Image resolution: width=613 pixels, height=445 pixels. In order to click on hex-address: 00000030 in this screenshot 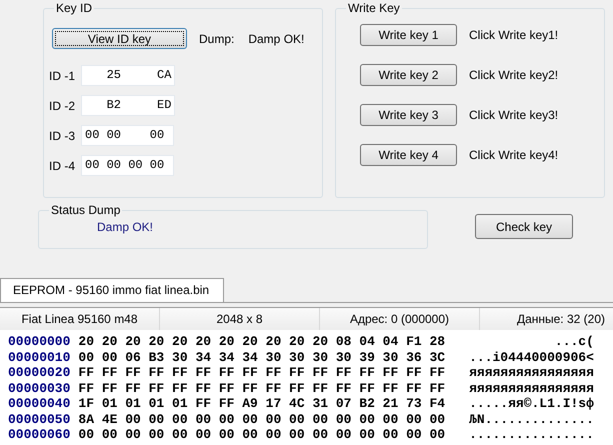, I will do `click(39, 388)`.